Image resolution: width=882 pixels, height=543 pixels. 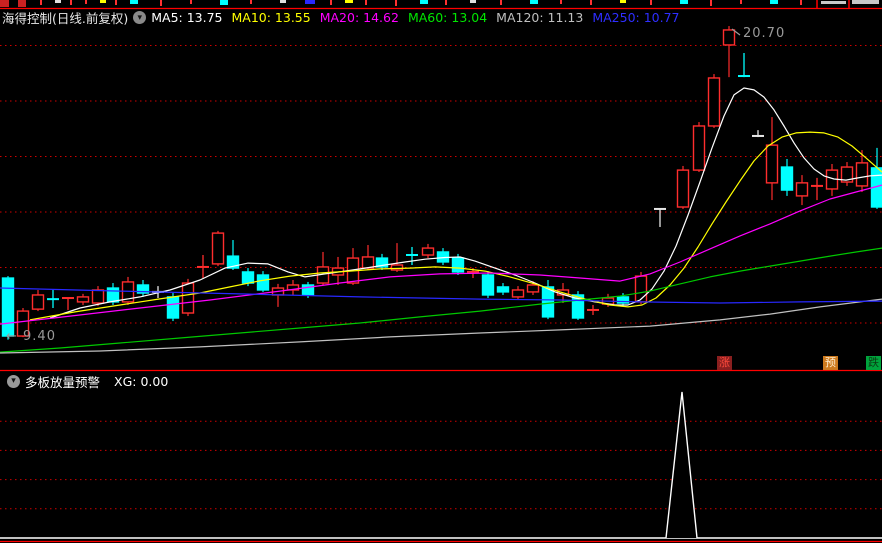 What do you see at coordinates (187, 17) in the screenshot?
I see `ma5-legend: MA5: 13.75` at bounding box center [187, 17].